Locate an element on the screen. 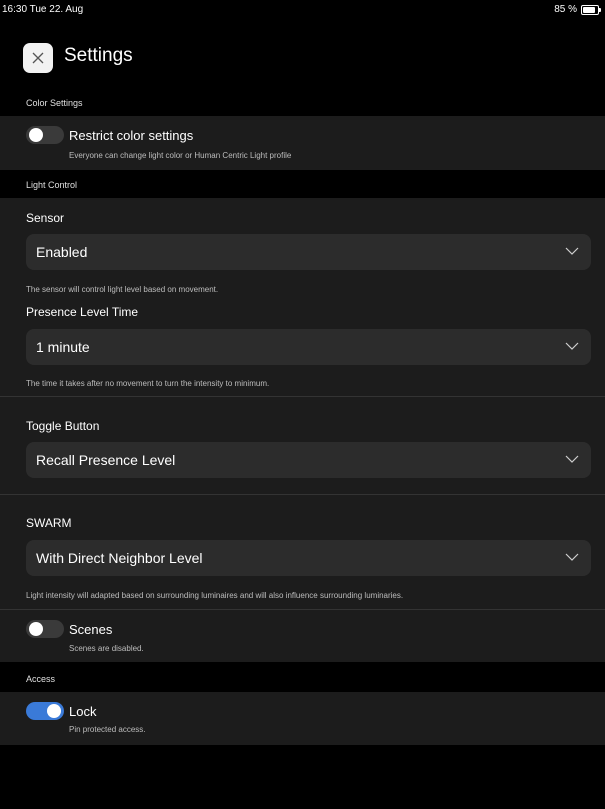 The width and height of the screenshot is (605, 809). battery-icon is located at coordinates (591, 9).